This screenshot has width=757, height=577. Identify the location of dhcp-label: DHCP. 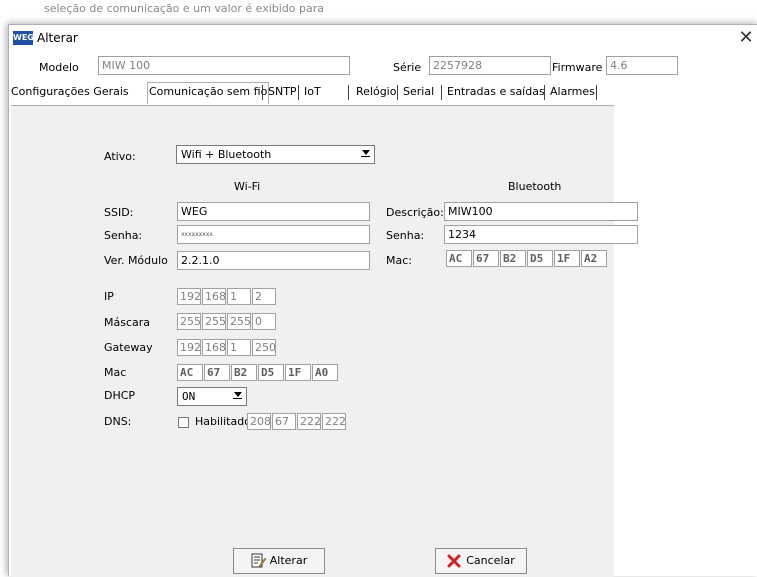
(120, 395).